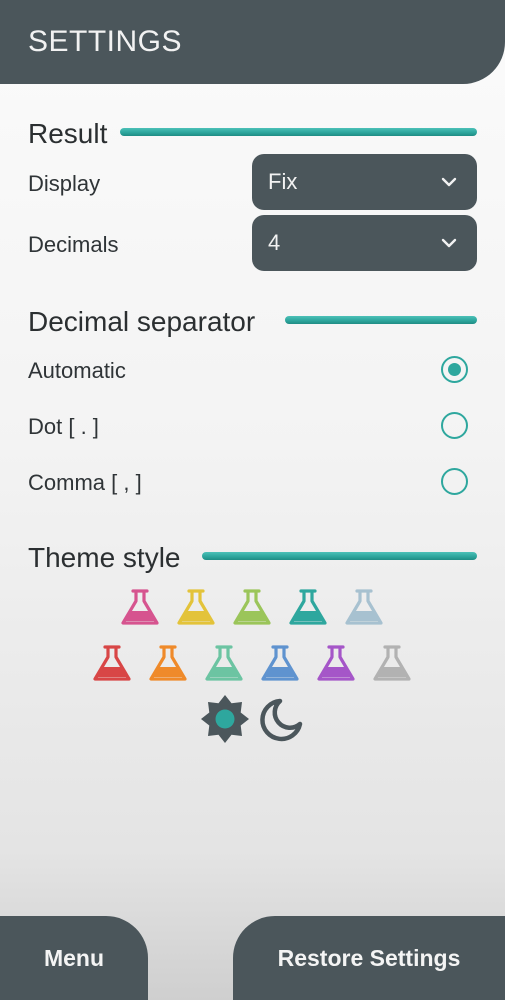 The image size is (505, 1000). I want to click on section-divider-theme-style, so click(339, 556).